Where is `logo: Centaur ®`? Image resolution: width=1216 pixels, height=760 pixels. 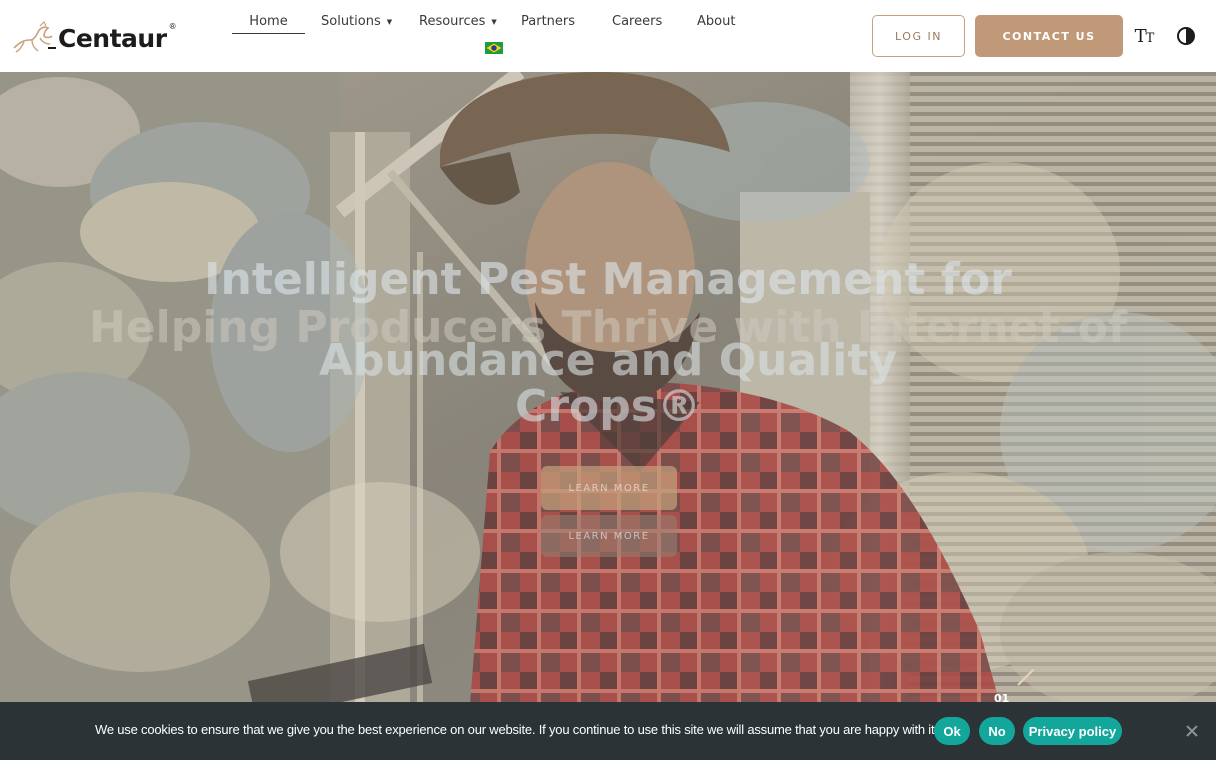 logo: Centaur ® is located at coordinates (102, 38).